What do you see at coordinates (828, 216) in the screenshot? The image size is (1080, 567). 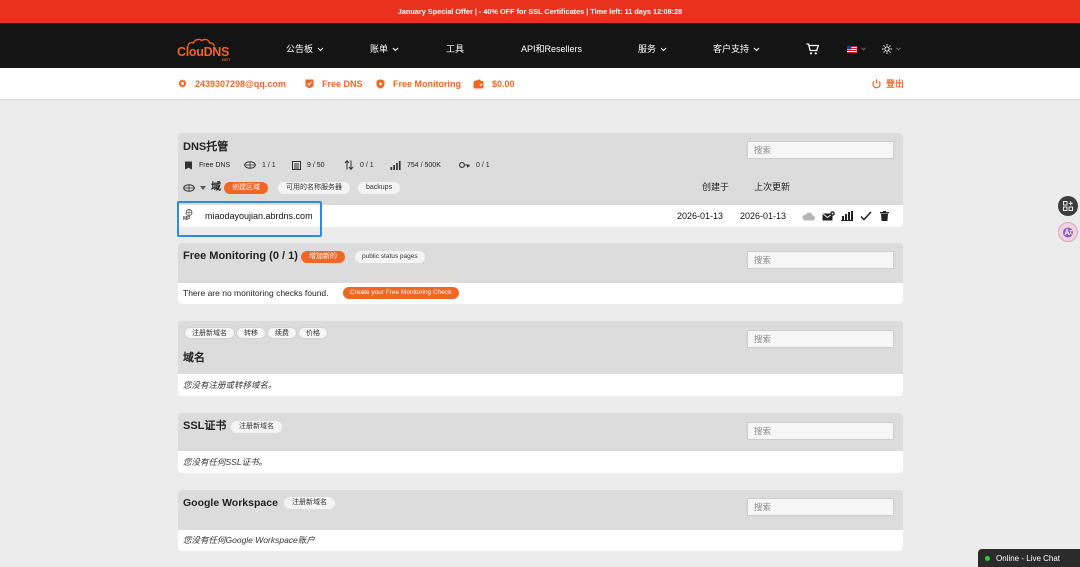 I see `mail-settings-button` at bounding box center [828, 216].